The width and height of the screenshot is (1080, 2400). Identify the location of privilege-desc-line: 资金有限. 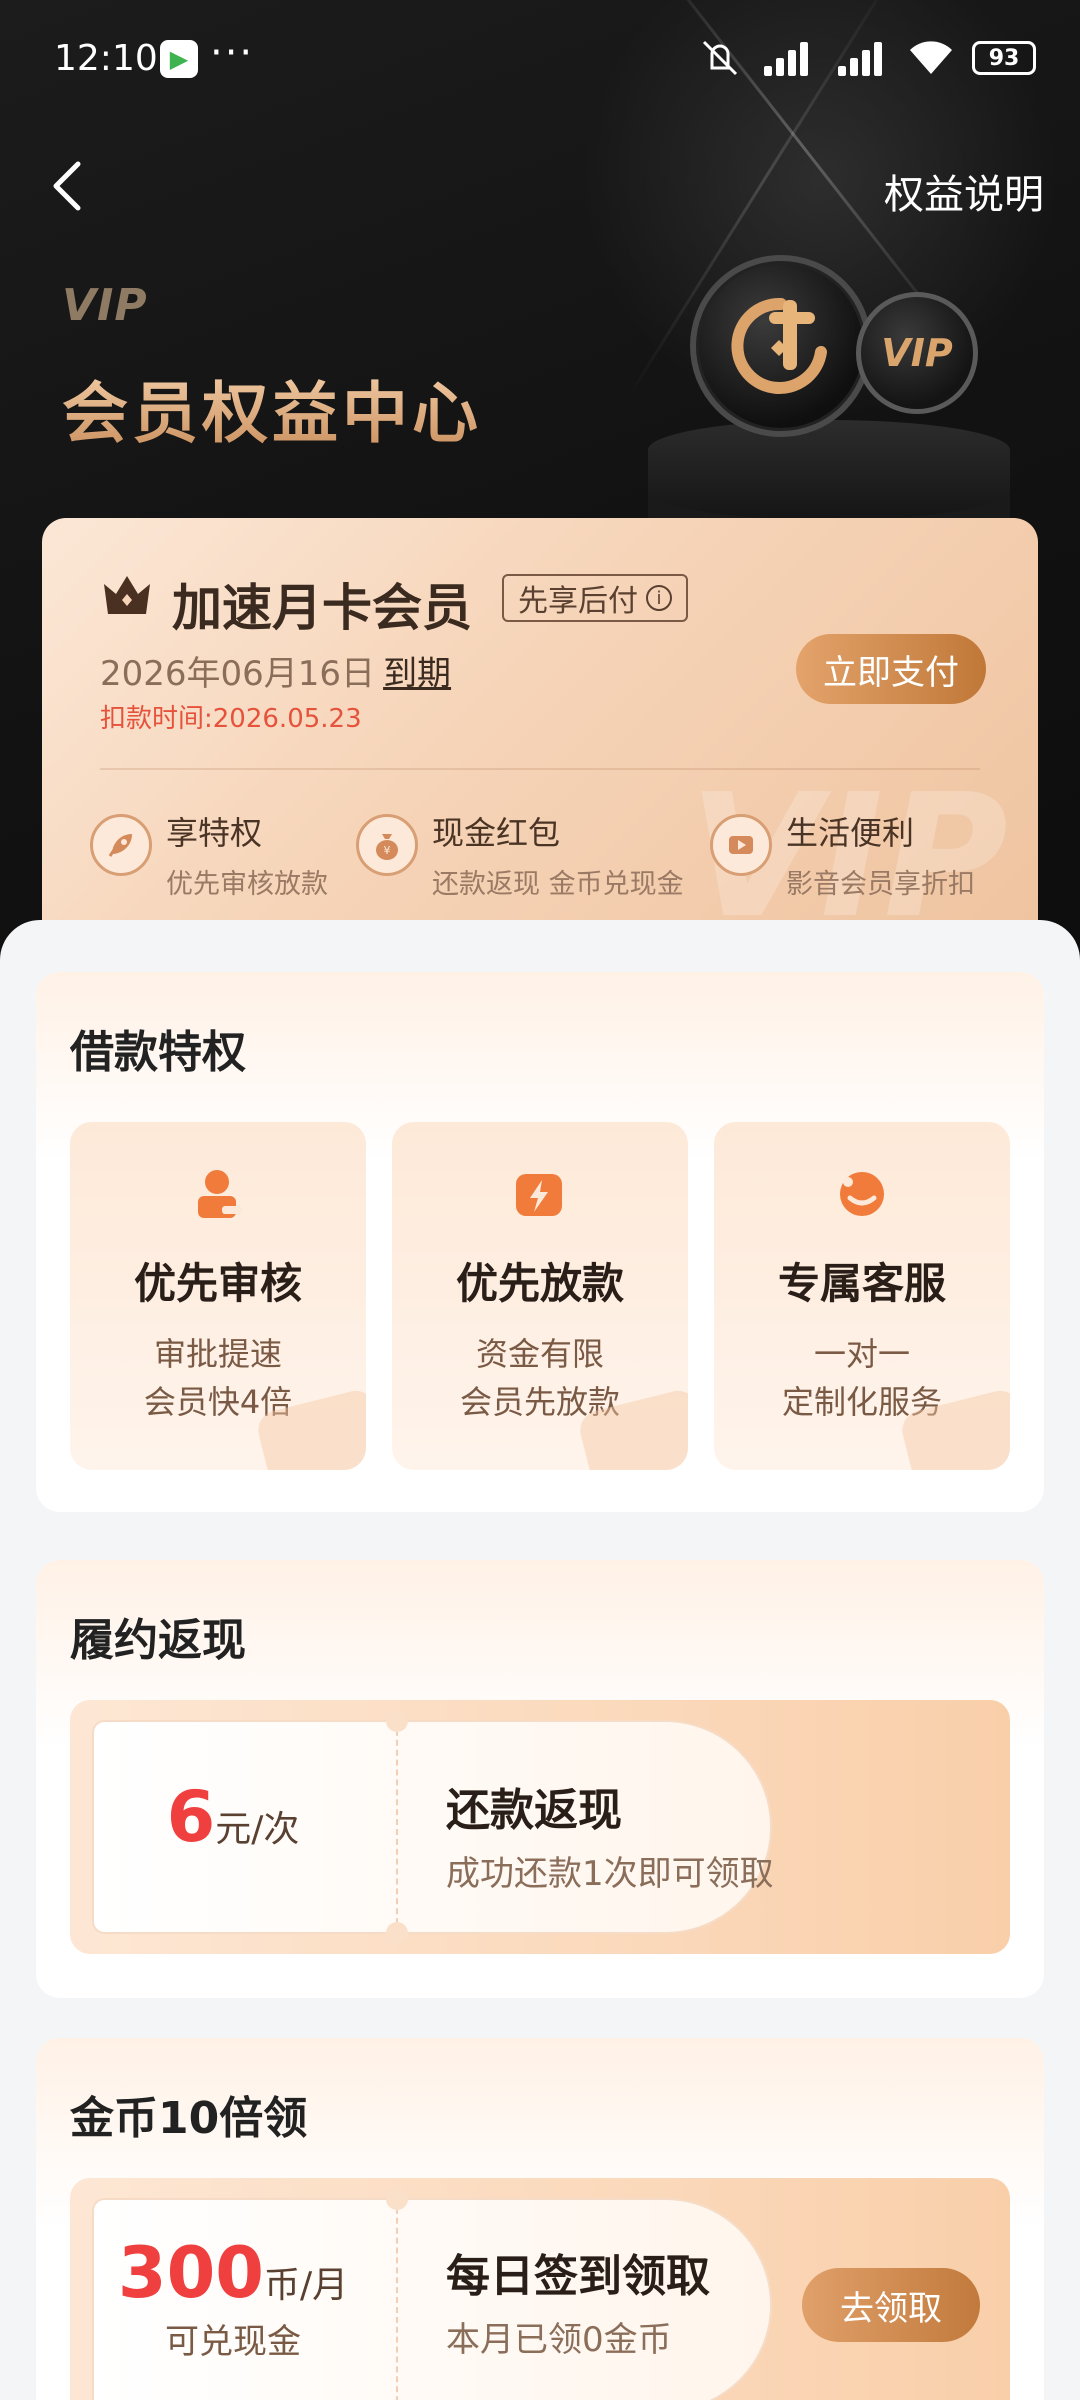
(539, 1354).